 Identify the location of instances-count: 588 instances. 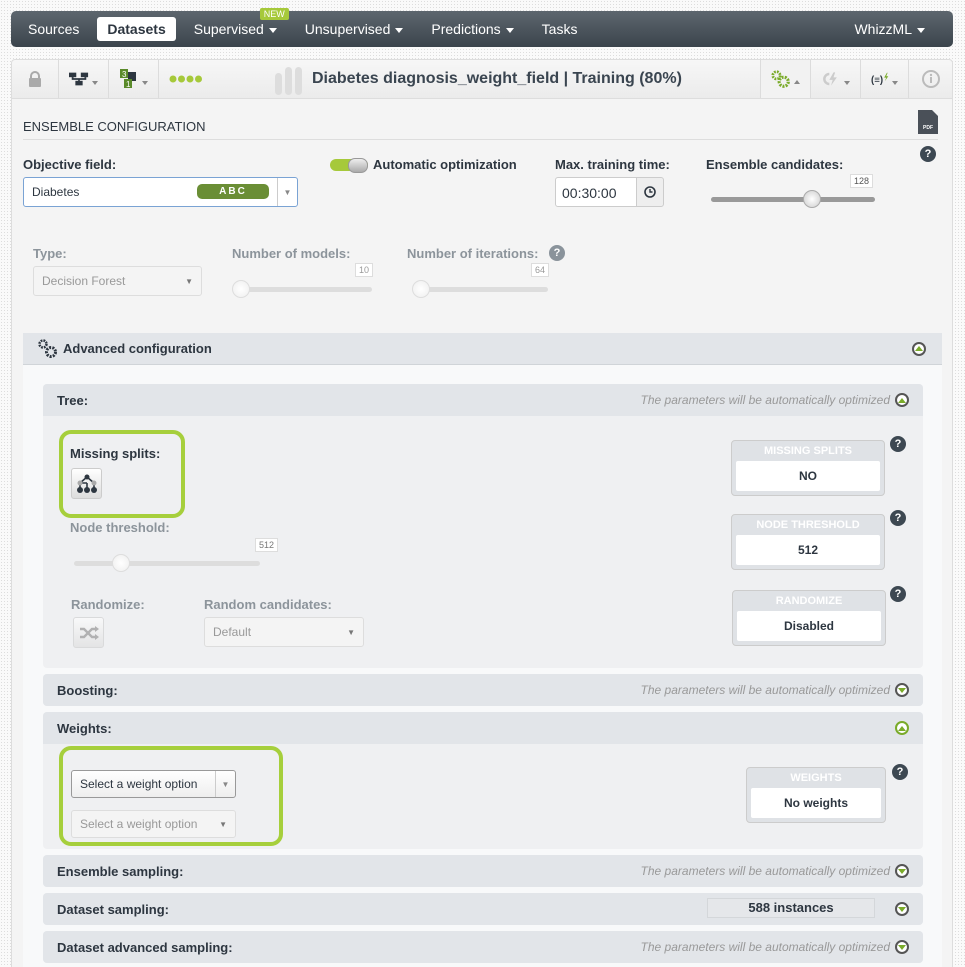
(791, 908).